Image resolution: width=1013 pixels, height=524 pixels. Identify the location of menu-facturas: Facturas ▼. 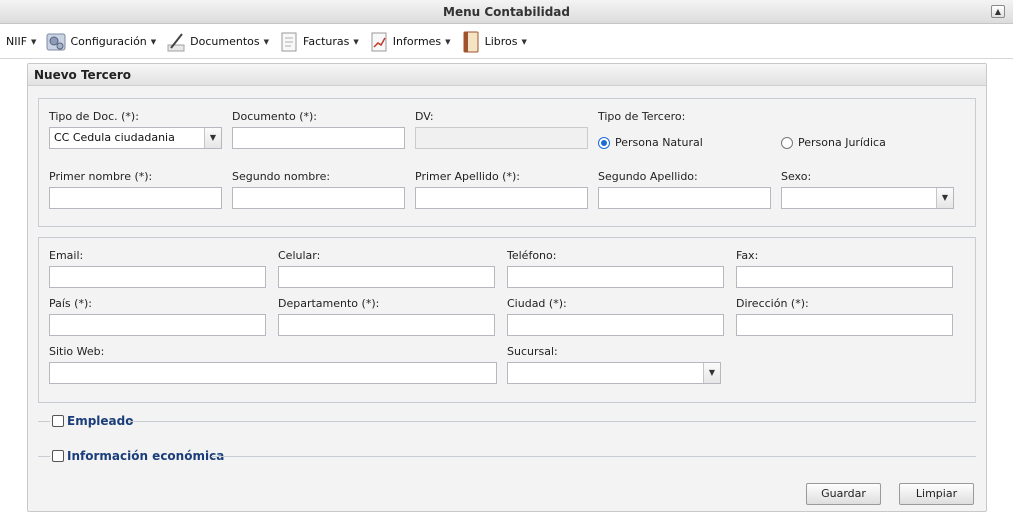
(319, 42).